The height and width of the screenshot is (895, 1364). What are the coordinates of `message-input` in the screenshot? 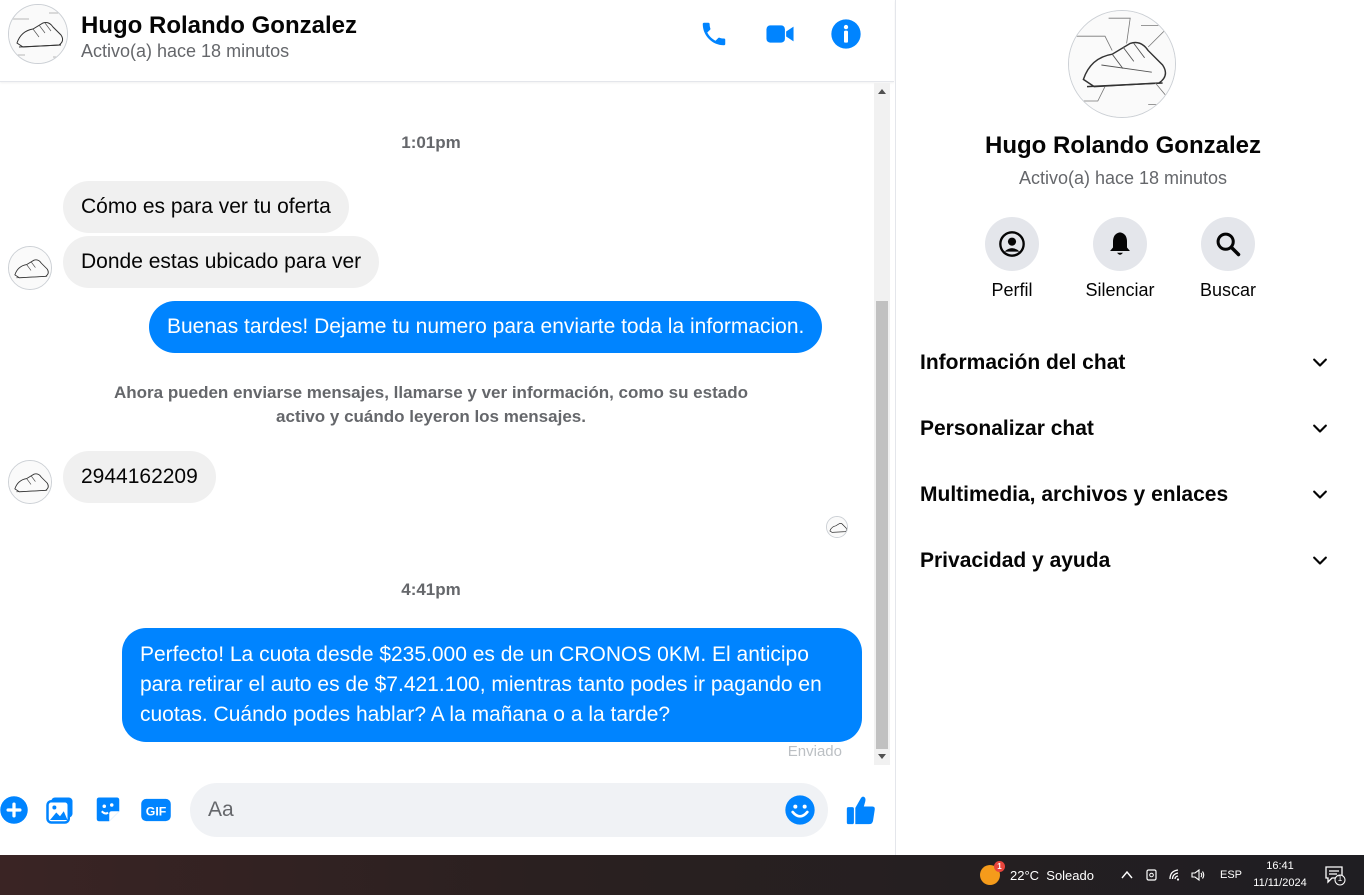 It's located at (493, 810).